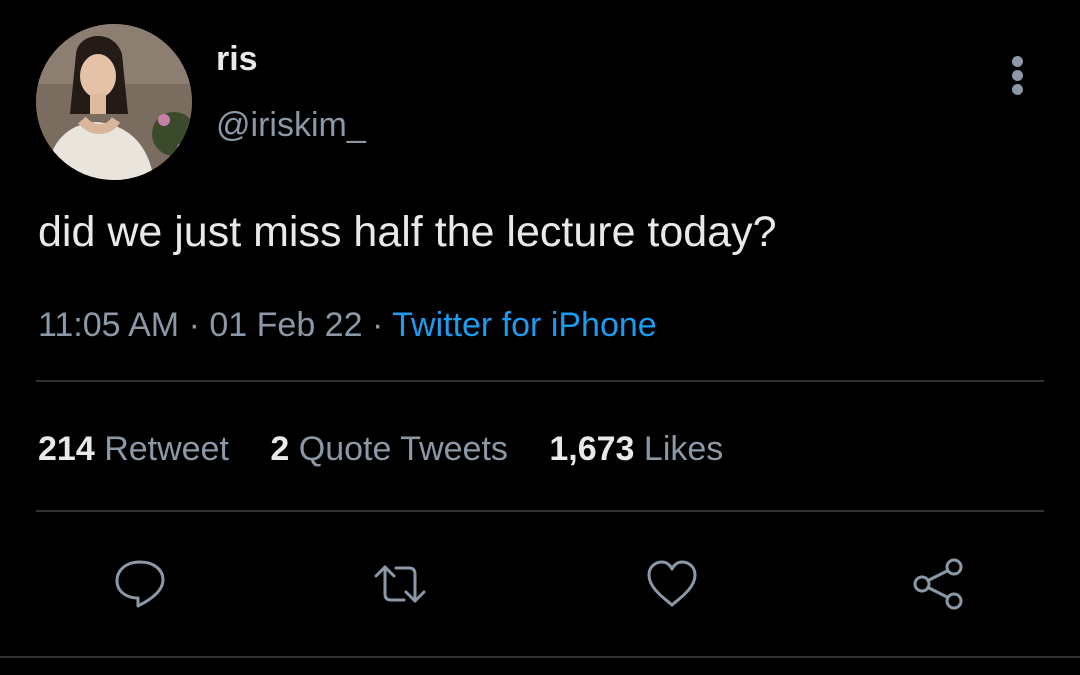 This screenshot has width=1080, height=675. Describe the element at coordinates (400, 584) in the screenshot. I see `retweet-icon` at that location.